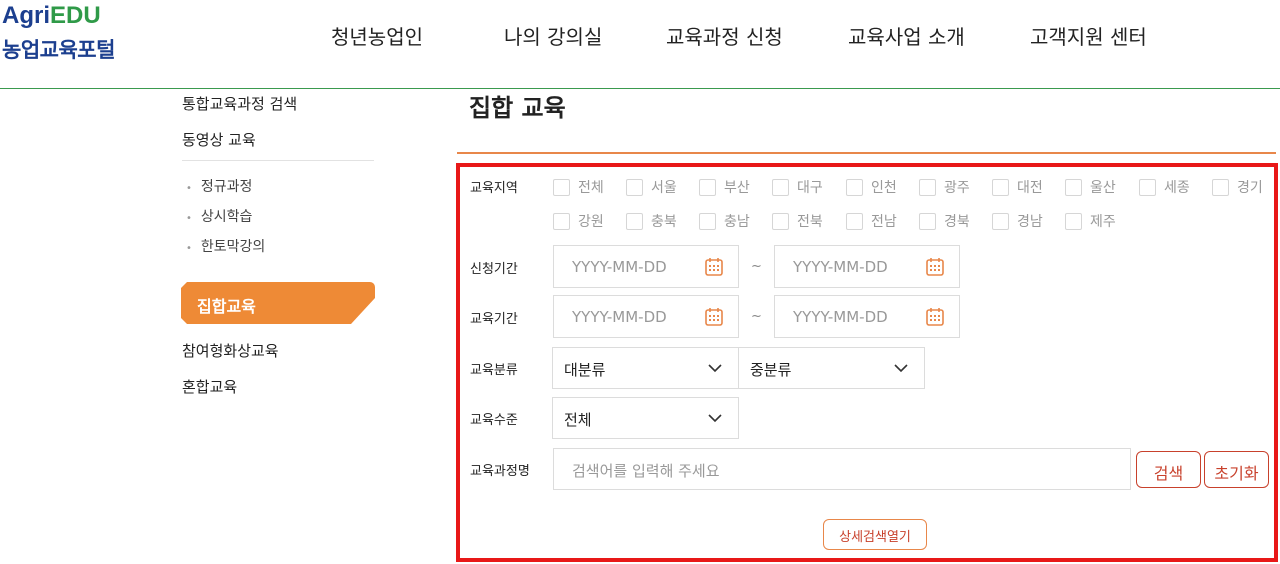 The width and height of the screenshot is (1280, 564). Describe the element at coordinates (553, 35) in the screenshot. I see `gnb-my-classroom: 나의 강의실` at that location.